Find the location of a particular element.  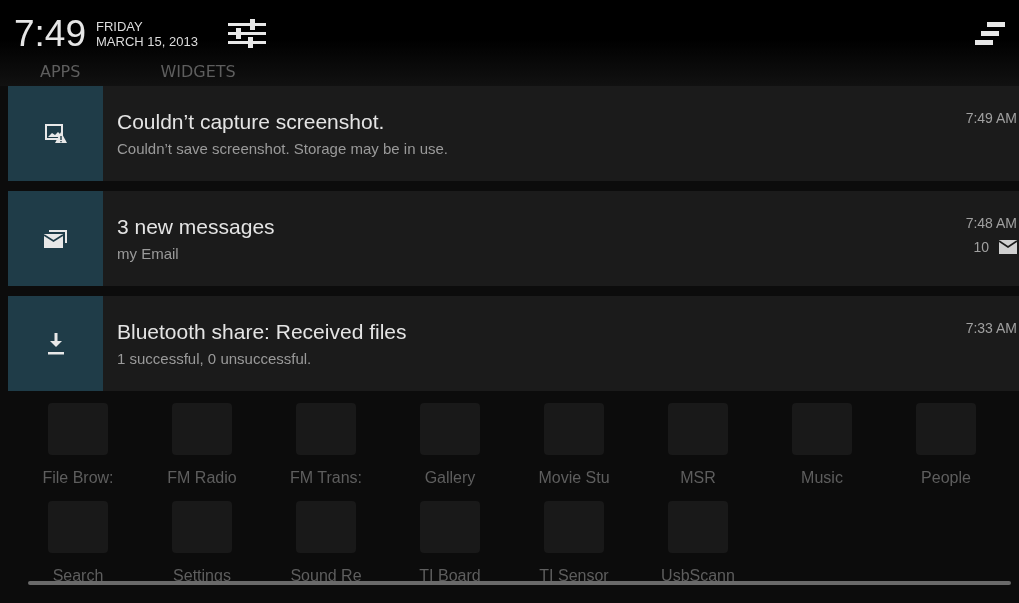

app-label: UsbScann is located at coordinates (698, 576).